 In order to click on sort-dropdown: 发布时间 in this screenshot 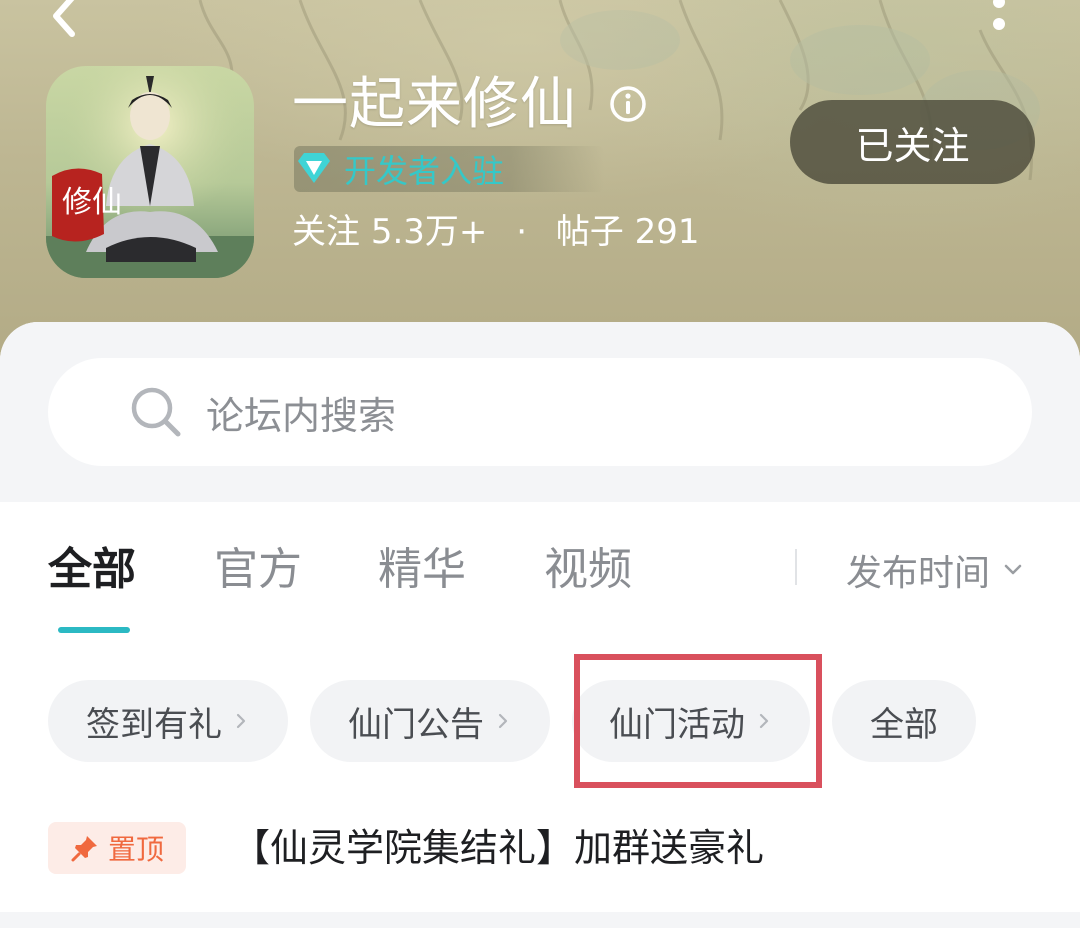, I will do `click(935, 570)`.